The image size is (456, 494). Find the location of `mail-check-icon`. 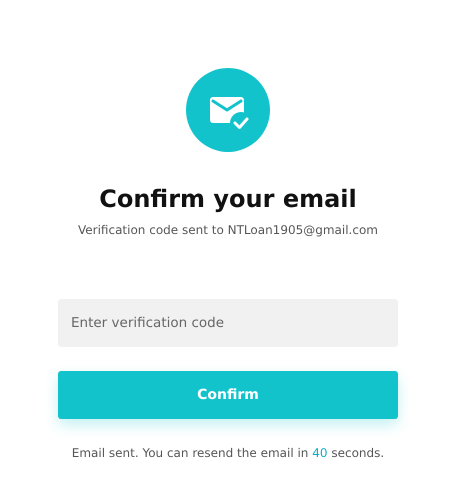

mail-check-icon is located at coordinates (228, 110).